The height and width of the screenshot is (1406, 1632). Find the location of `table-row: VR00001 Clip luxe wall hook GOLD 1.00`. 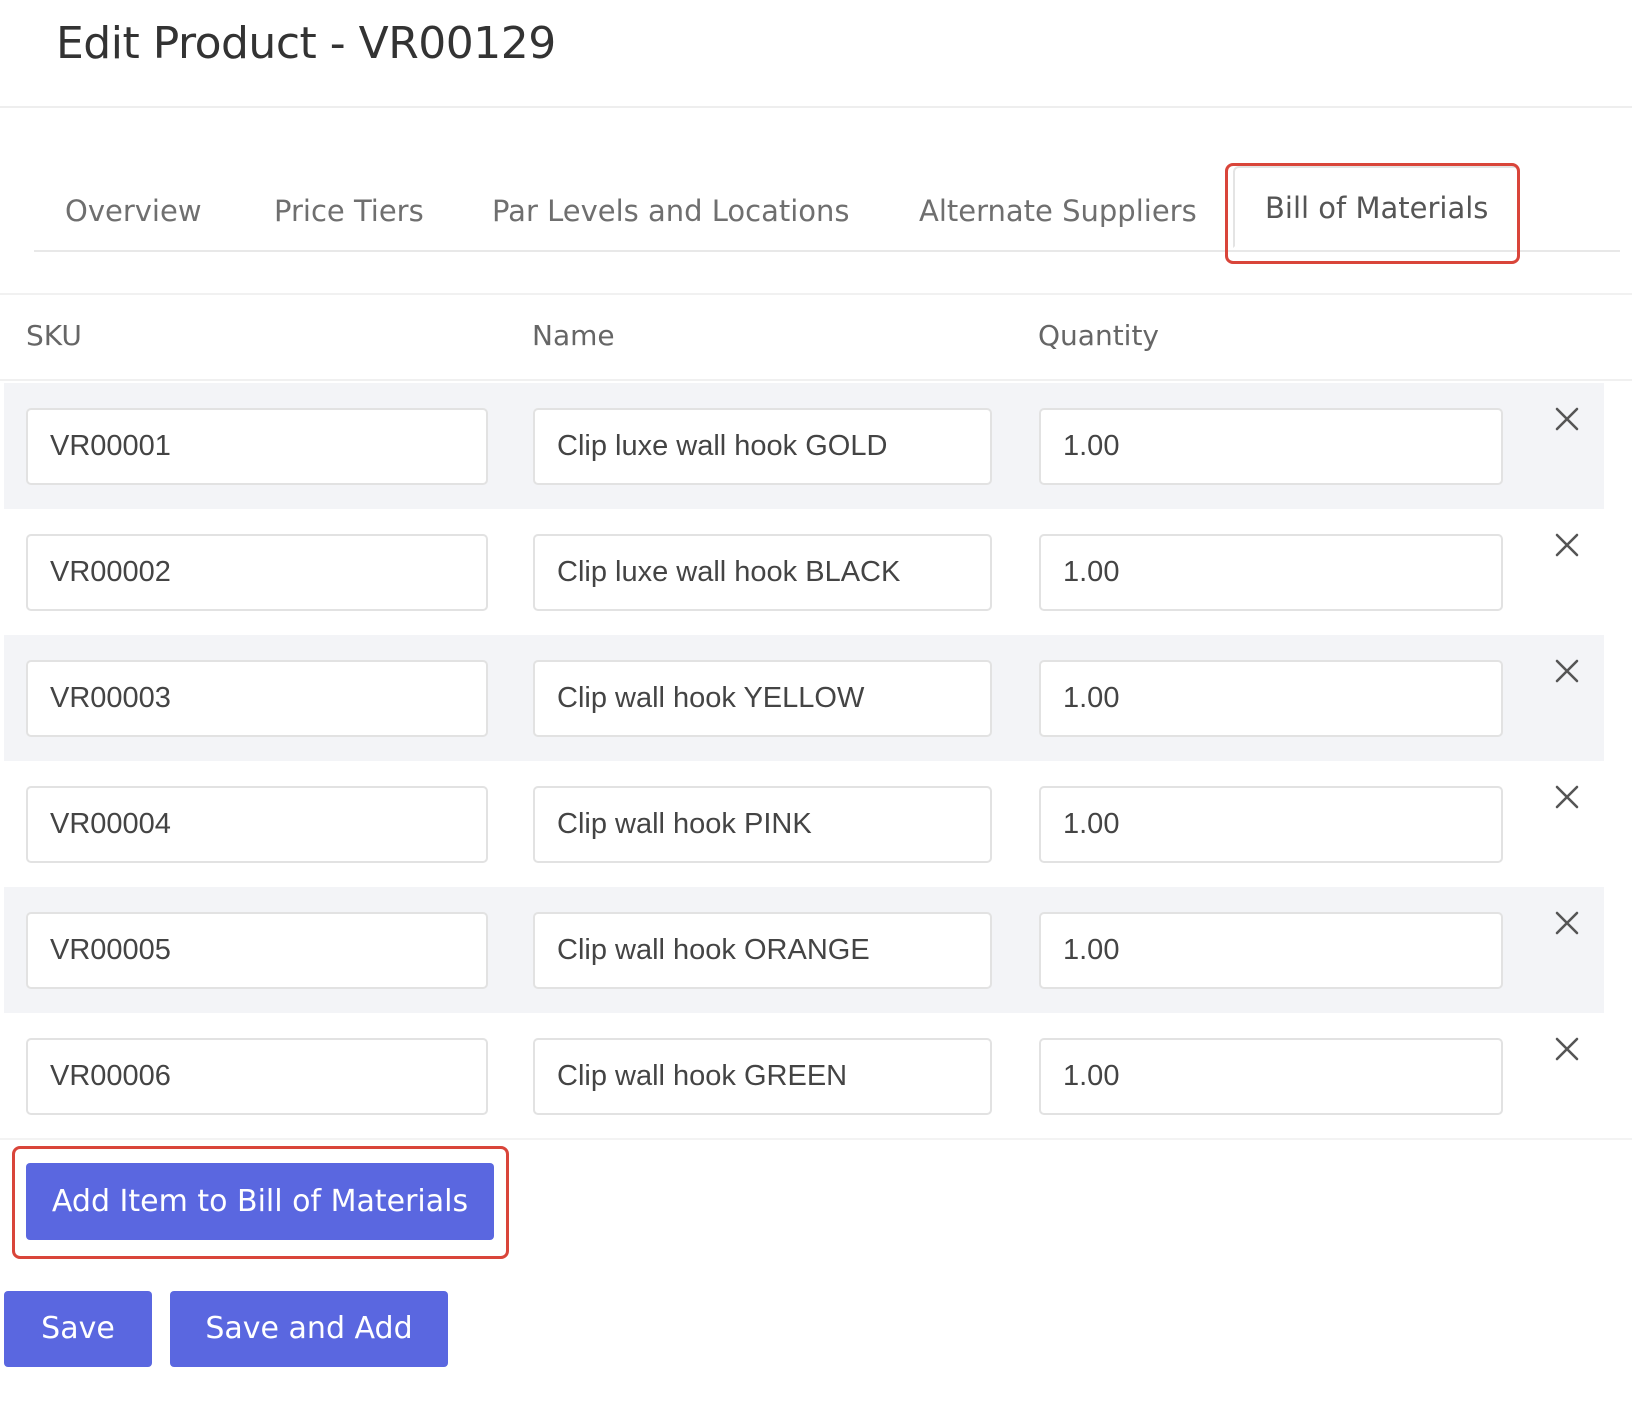

table-row: VR00001 Clip luxe wall hook GOLD 1.00 is located at coordinates (804, 446).